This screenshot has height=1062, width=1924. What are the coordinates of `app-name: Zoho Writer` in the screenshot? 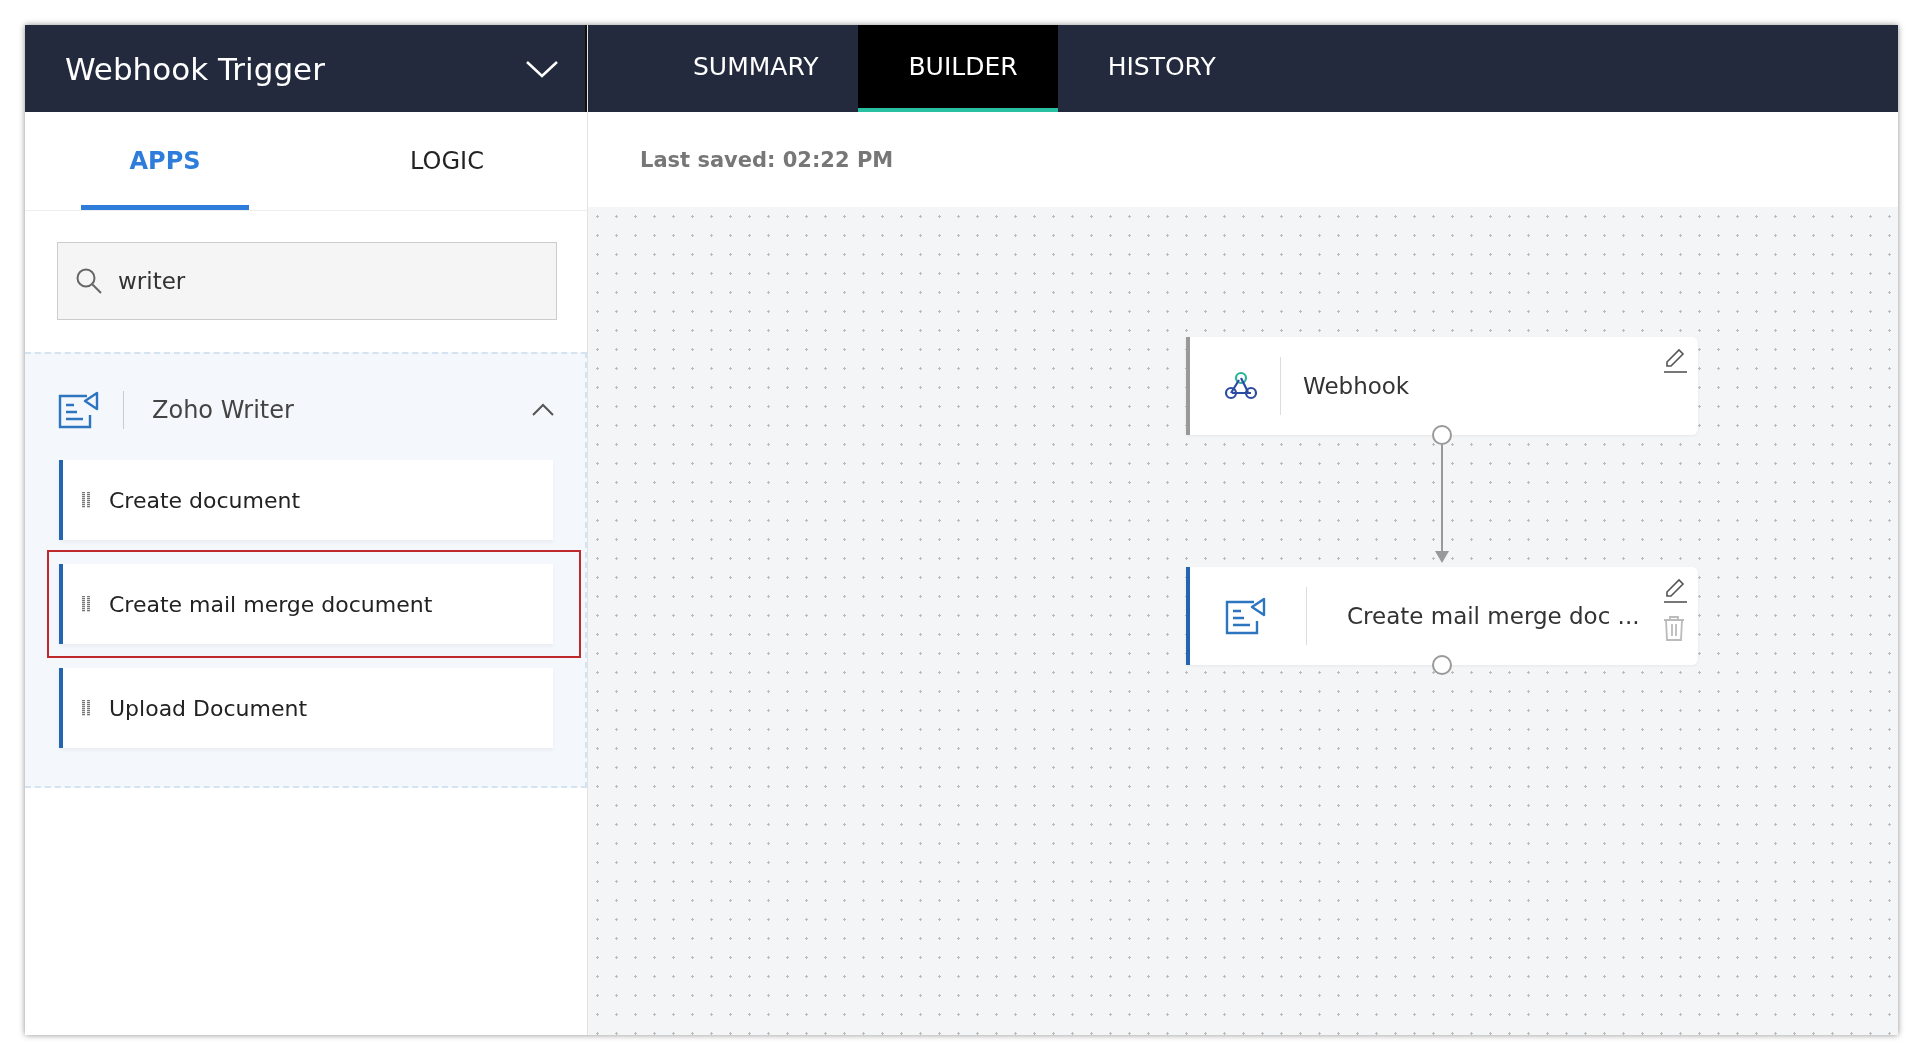 It's located at (223, 410).